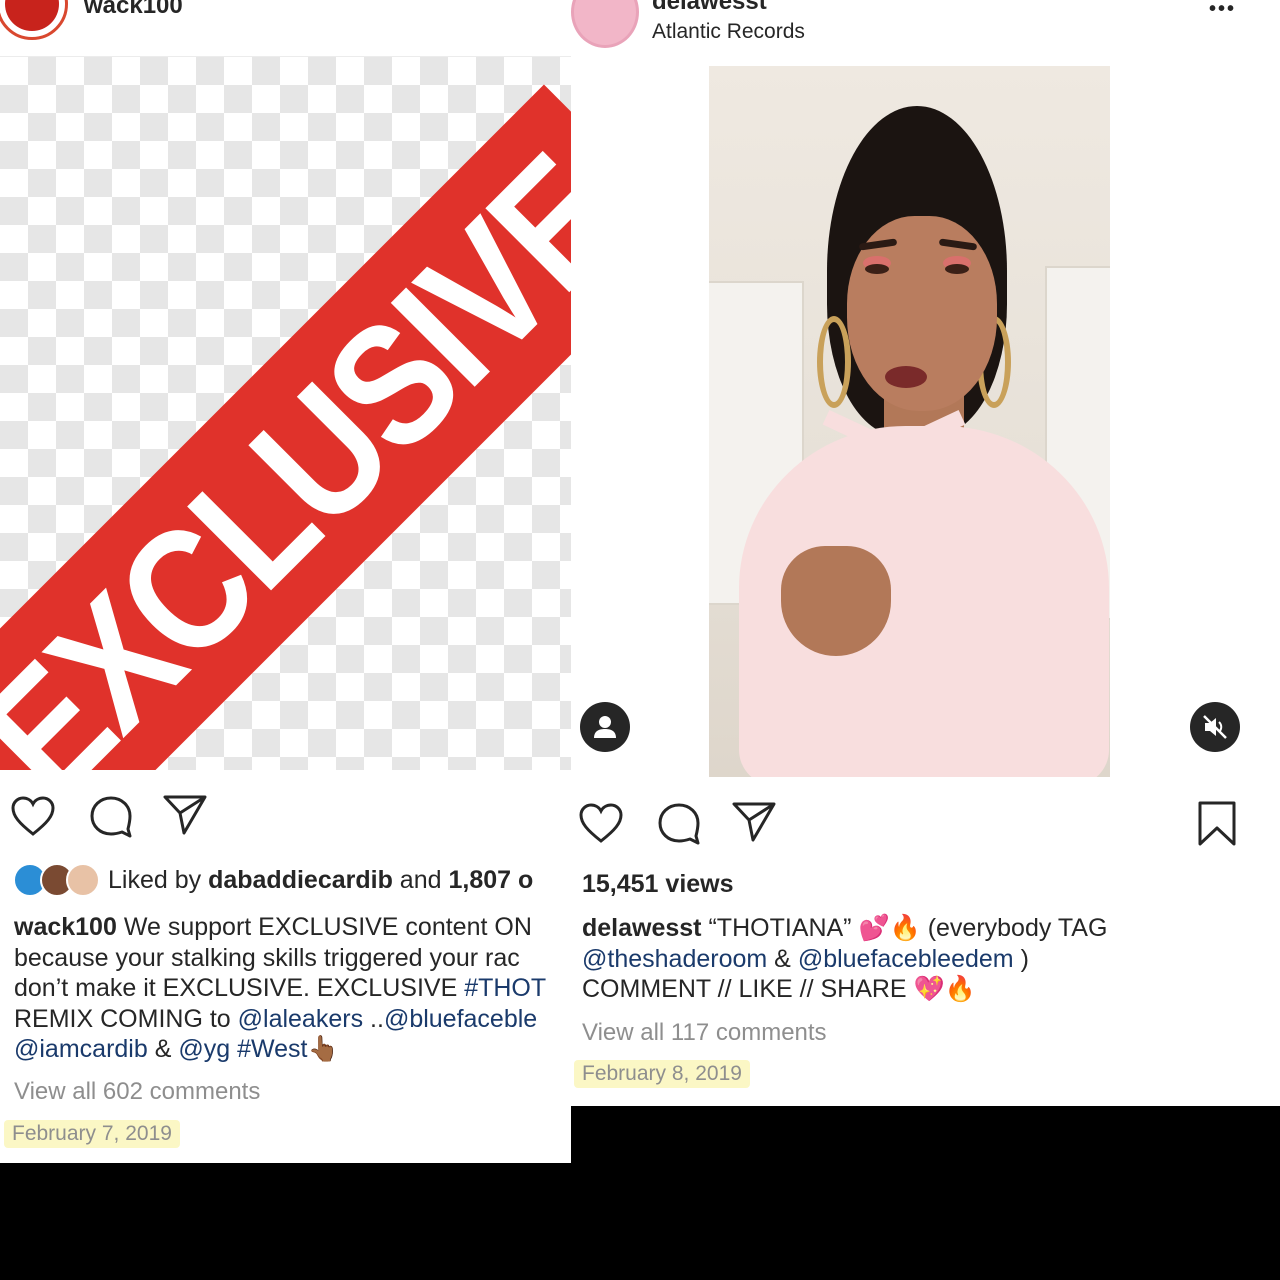  What do you see at coordinates (272, 1049) in the screenshot?
I see `hashtag-link: #West` at bounding box center [272, 1049].